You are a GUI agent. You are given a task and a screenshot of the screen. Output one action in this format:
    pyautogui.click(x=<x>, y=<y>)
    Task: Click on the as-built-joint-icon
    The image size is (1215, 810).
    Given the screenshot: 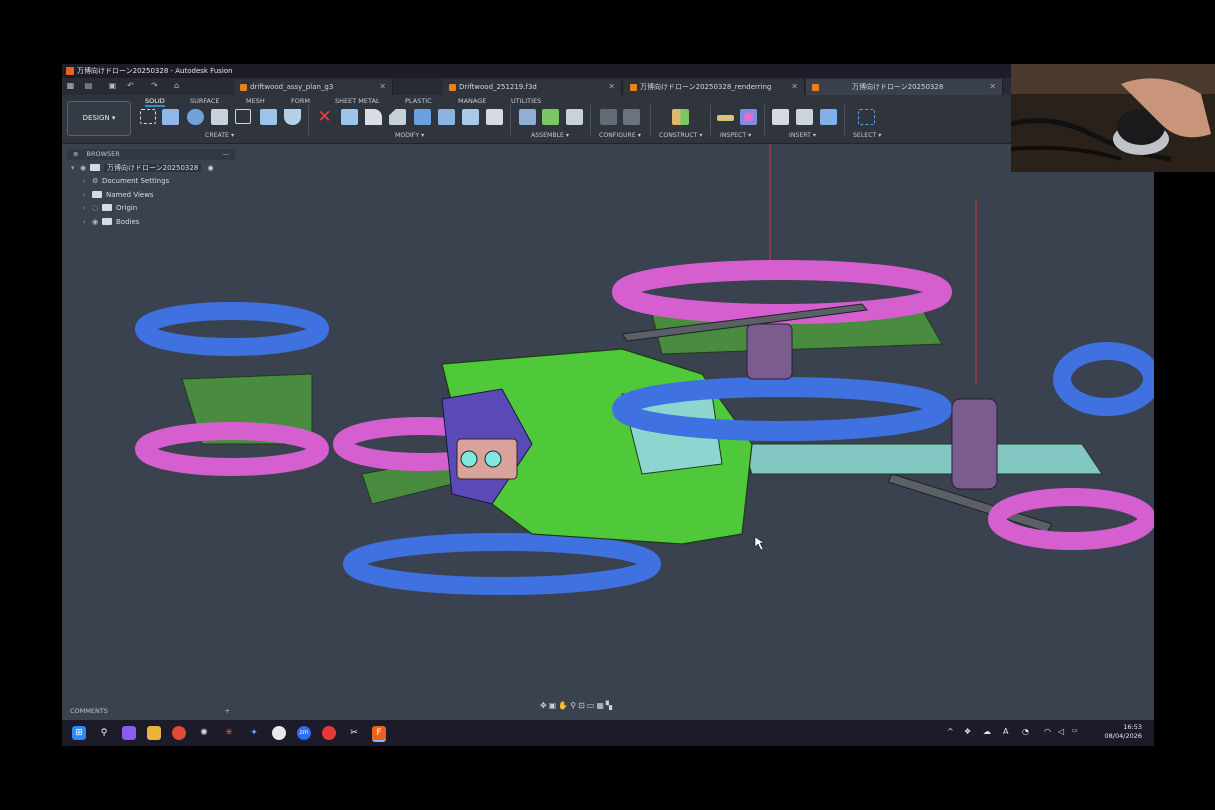 What is the action you would take?
    pyautogui.click(x=574, y=117)
    